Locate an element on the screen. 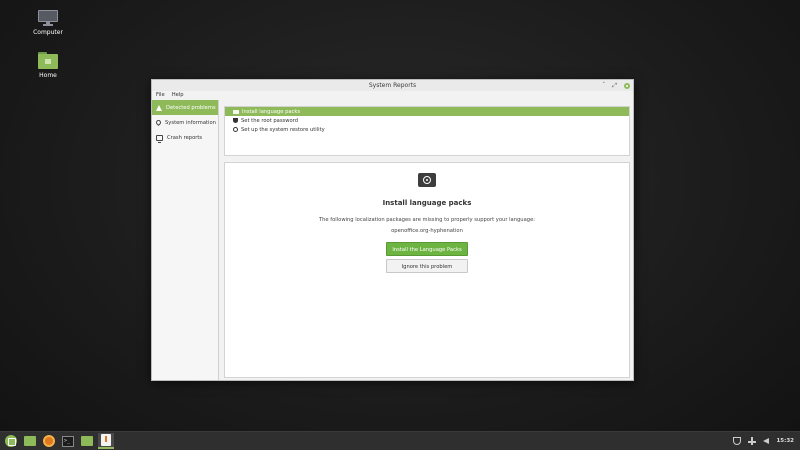  problem-system-restore: Set up the system restore utility is located at coordinates (427, 129).